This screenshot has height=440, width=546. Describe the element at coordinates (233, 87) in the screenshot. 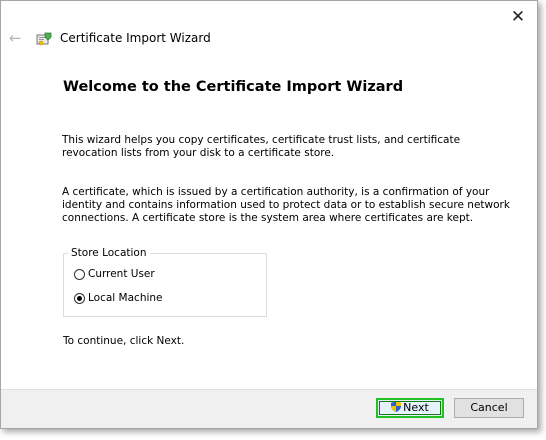

I see `page-heading: Welcome to the Certificate Import Wizard` at that location.